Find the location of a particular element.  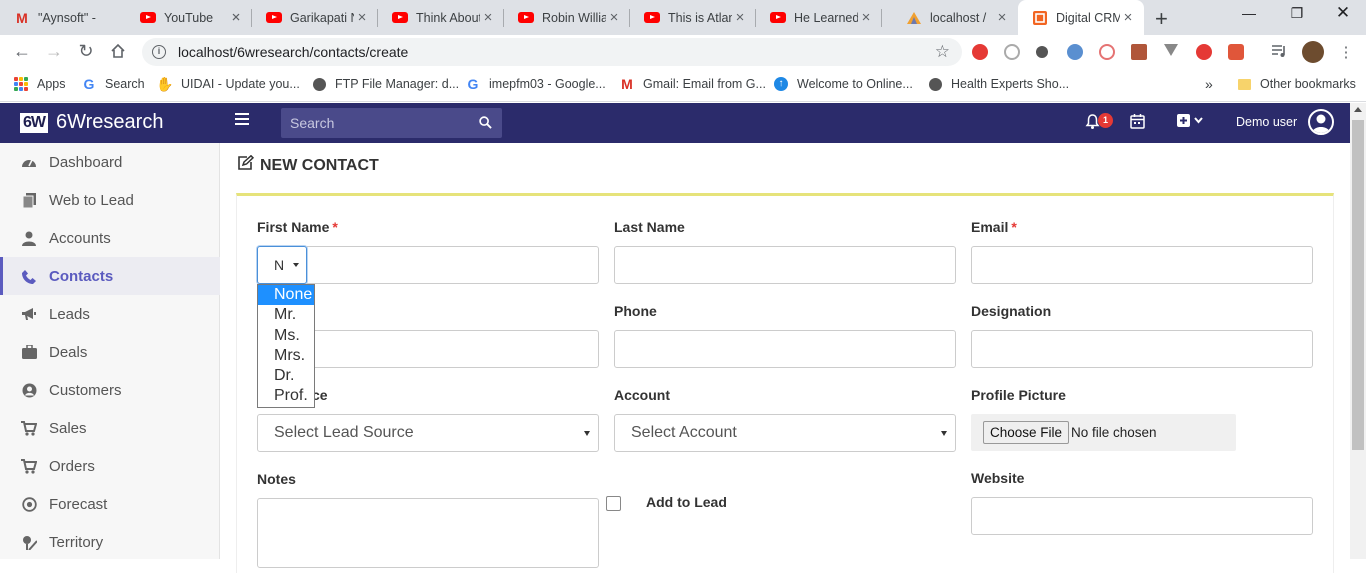

salutation-option: Mr. is located at coordinates (286, 315).